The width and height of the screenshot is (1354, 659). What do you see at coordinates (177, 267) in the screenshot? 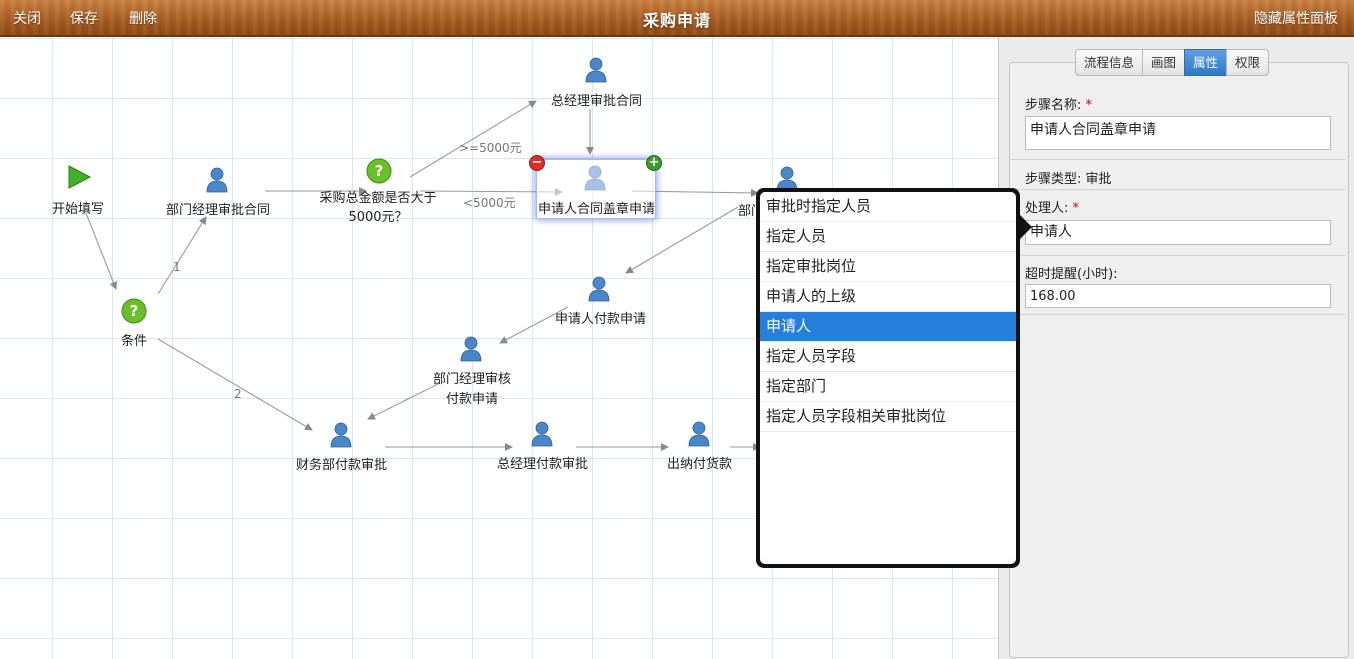
I see `edge-label-branch1: 1` at bounding box center [177, 267].